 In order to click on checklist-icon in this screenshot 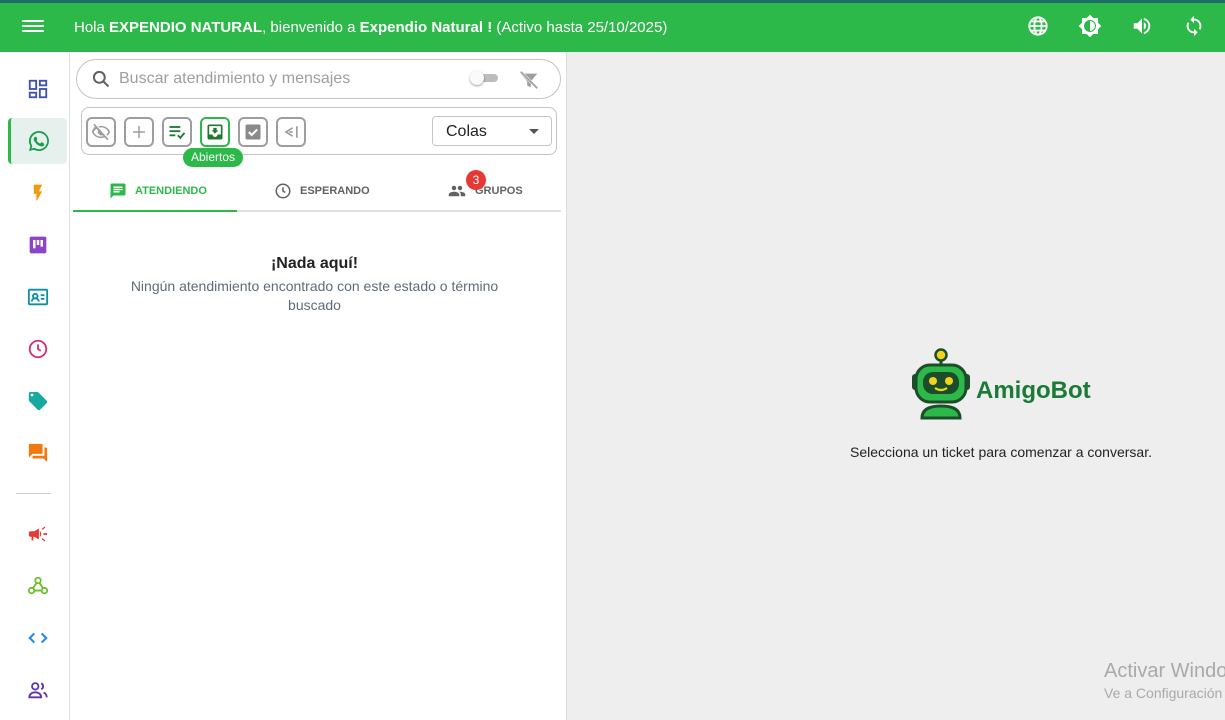, I will do `click(177, 132)`.